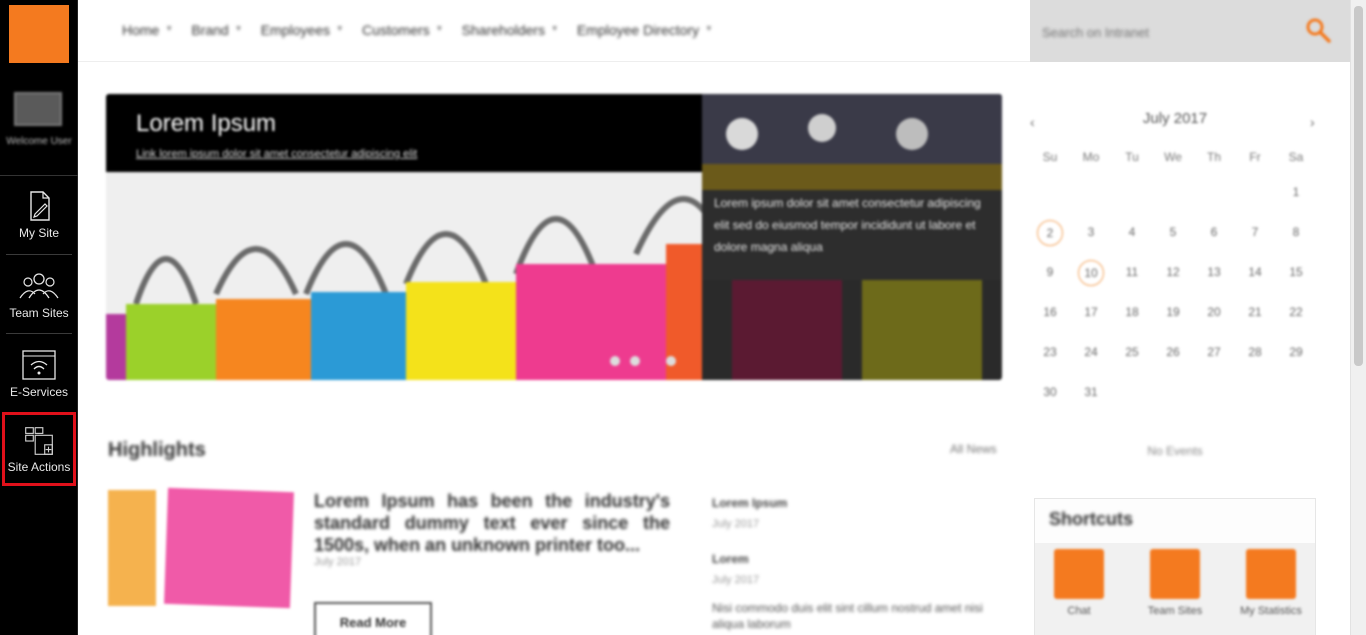  What do you see at coordinates (1050, 272) in the screenshot?
I see `calendar-date: 9` at bounding box center [1050, 272].